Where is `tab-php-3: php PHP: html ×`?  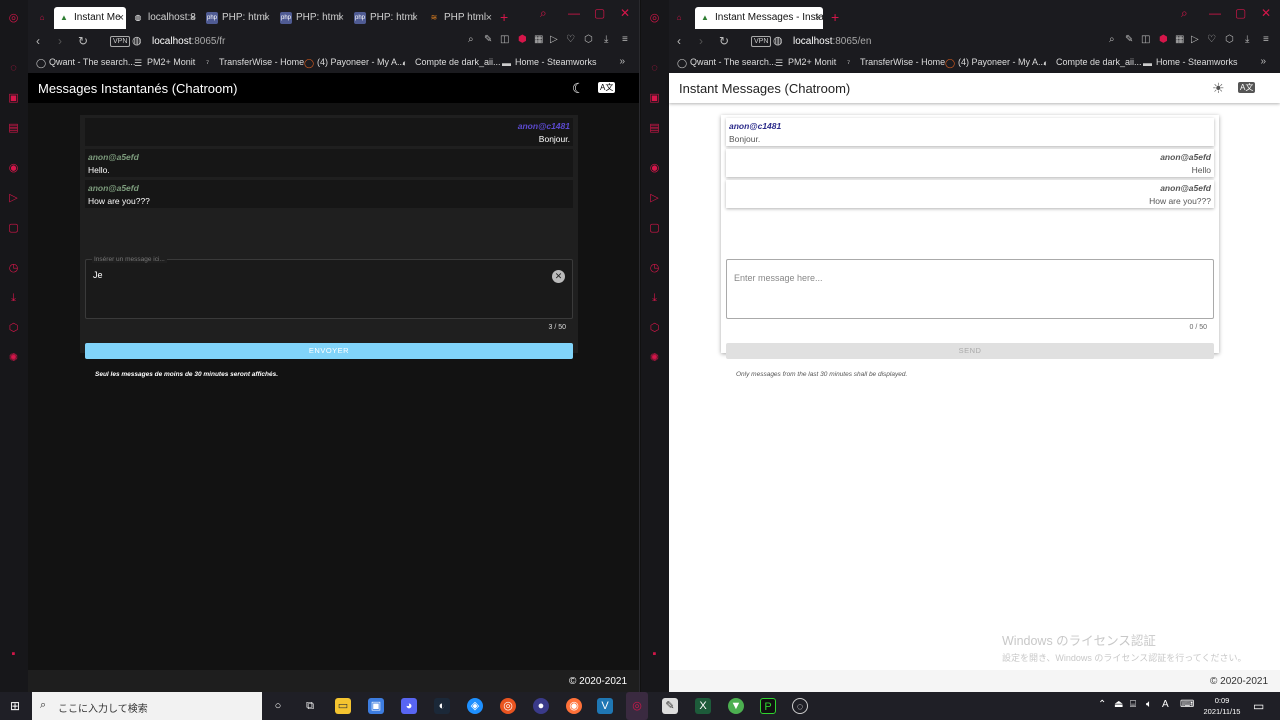
tab-php-3: php PHP: html × is located at coordinates (385, 18).